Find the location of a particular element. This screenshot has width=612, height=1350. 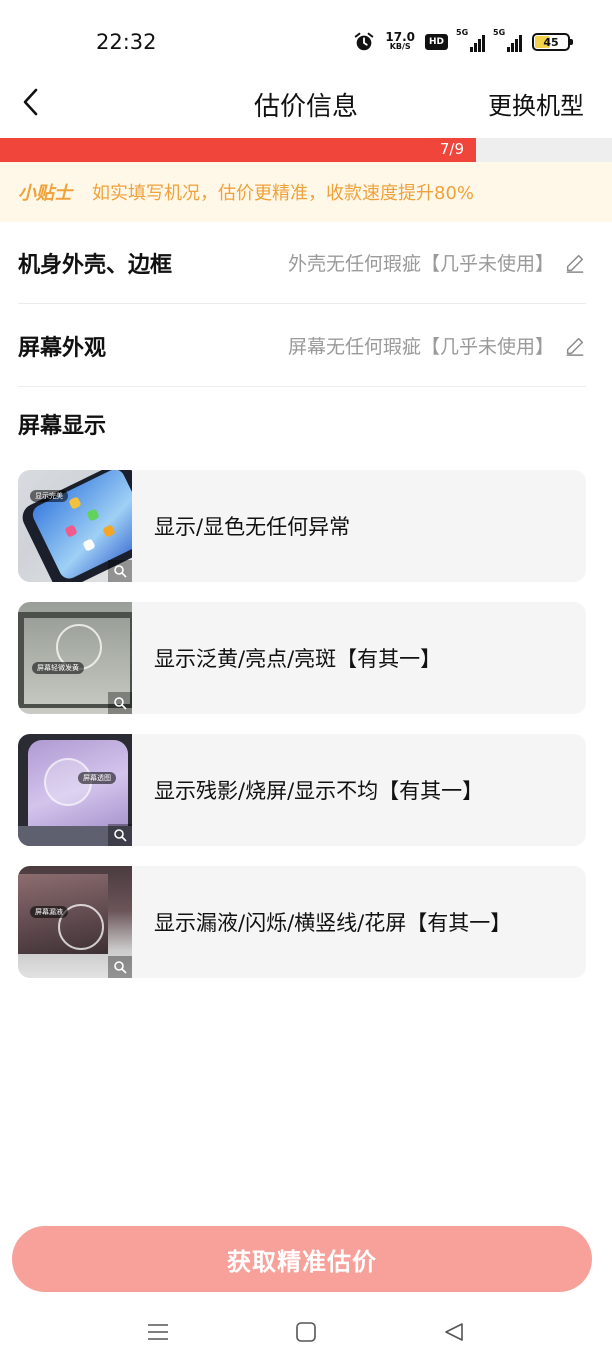

option-label: 显示泛黄/亮点/亮斑【有其一】 is located at coordinates (298, 659).